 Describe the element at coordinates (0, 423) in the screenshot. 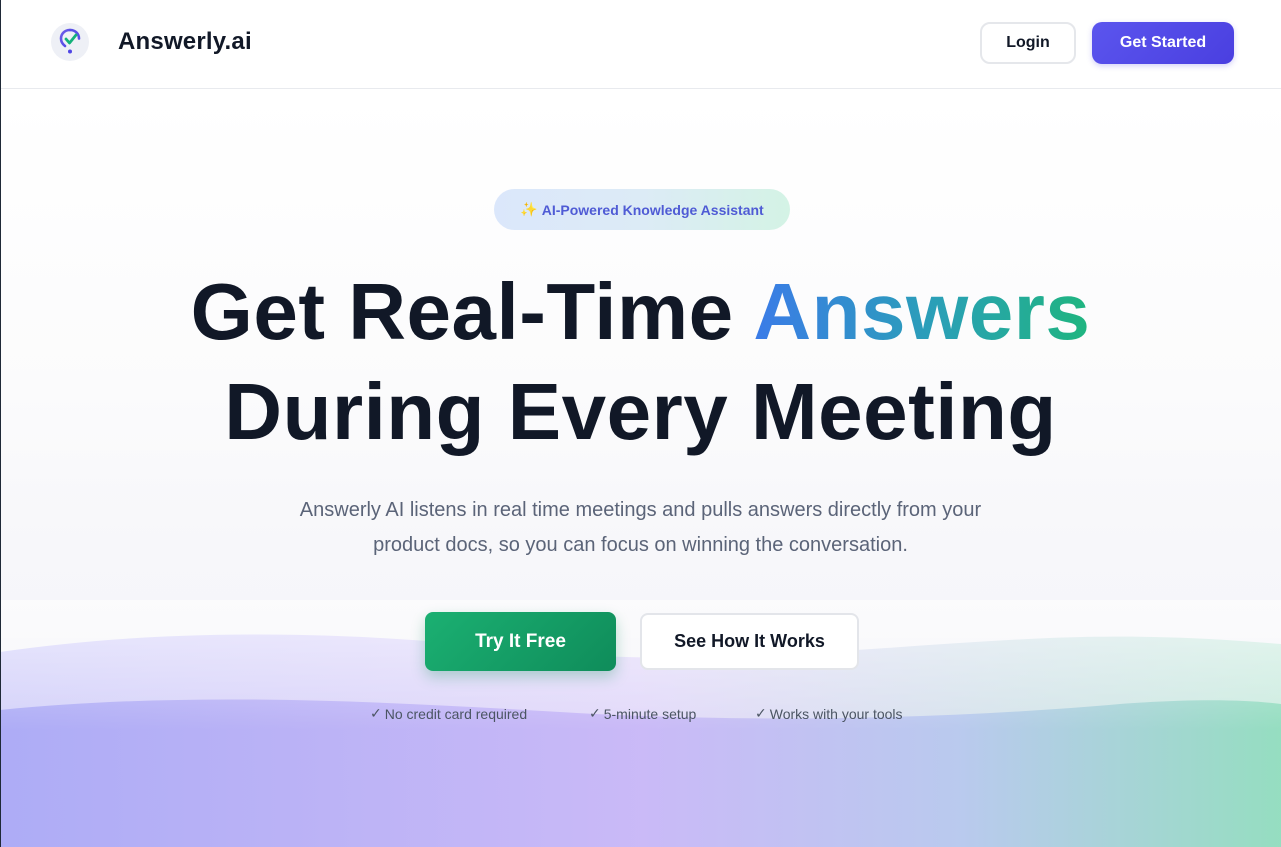

I see `page-edge` at that location.